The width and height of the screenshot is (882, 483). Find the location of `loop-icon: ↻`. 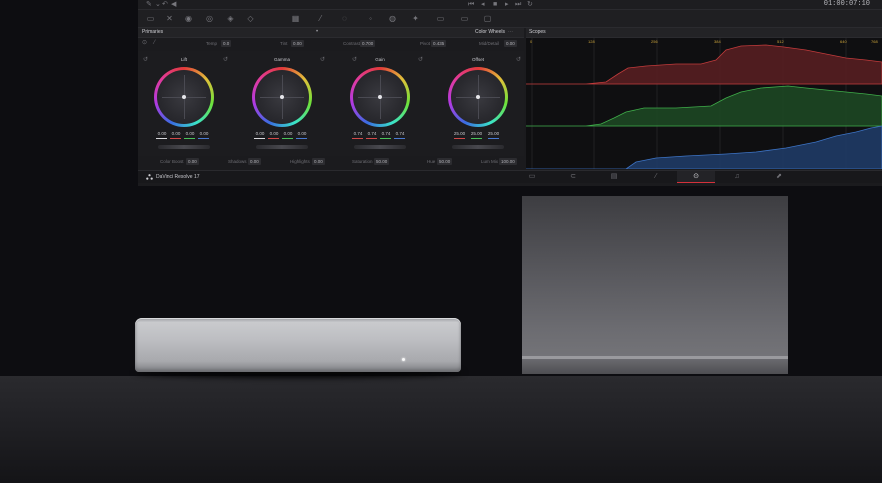

loop-icon: ↻ is located at coordinates (530, 4).